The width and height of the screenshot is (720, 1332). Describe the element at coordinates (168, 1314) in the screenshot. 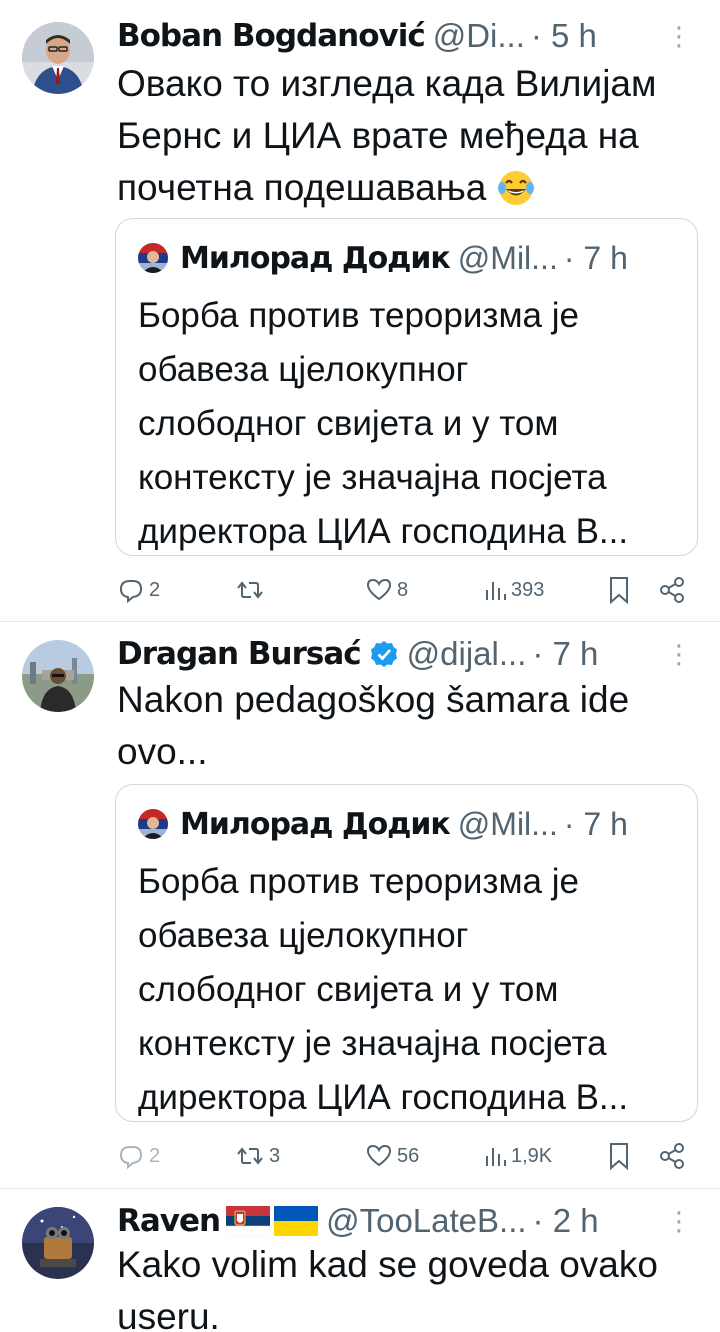

I see `tweet-text-line: useru.` at that location.